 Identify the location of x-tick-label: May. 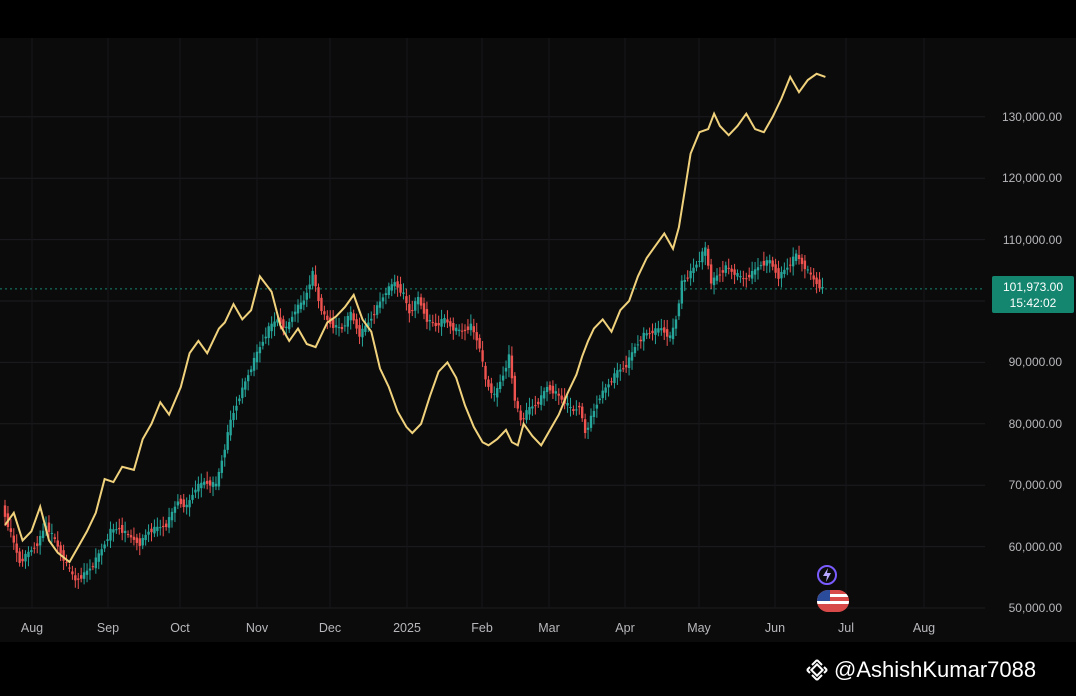
(699, 628).